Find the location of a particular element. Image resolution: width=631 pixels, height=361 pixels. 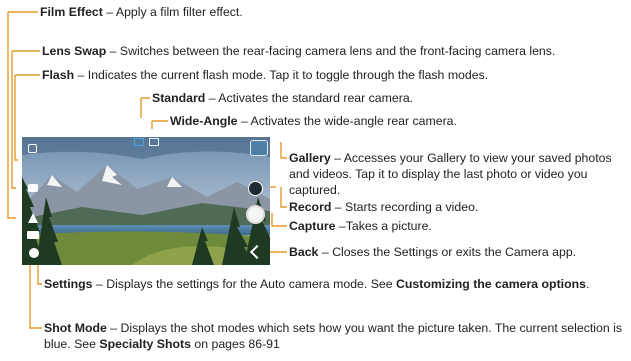

standard-leader is located at coordinates (145, 107).